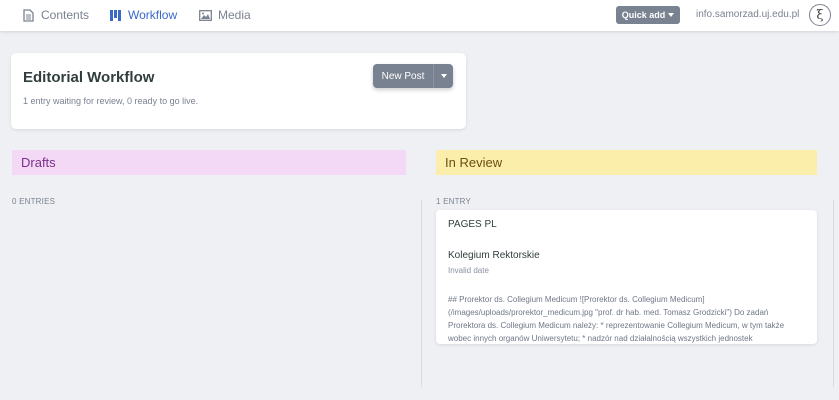 The height and width of the screenshot is (400, 839). What do you see at coordinates (209, 162) in the screenshot?
I see `column-header-drafts: Drafts` at bounding box center [209, 162].